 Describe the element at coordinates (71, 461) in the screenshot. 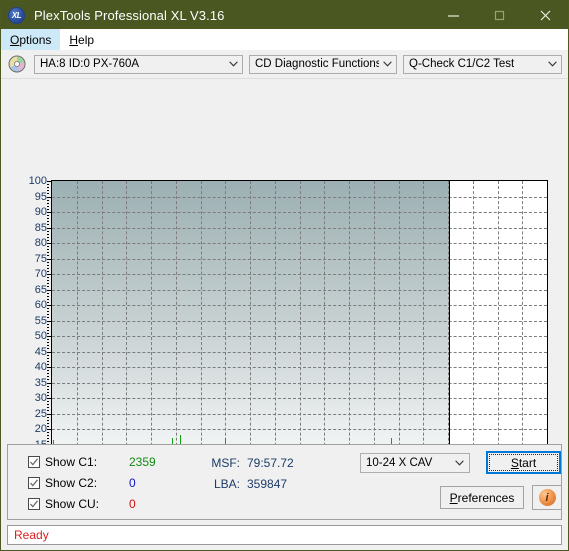

I see `show-c1-label: Show C1:` at that location.